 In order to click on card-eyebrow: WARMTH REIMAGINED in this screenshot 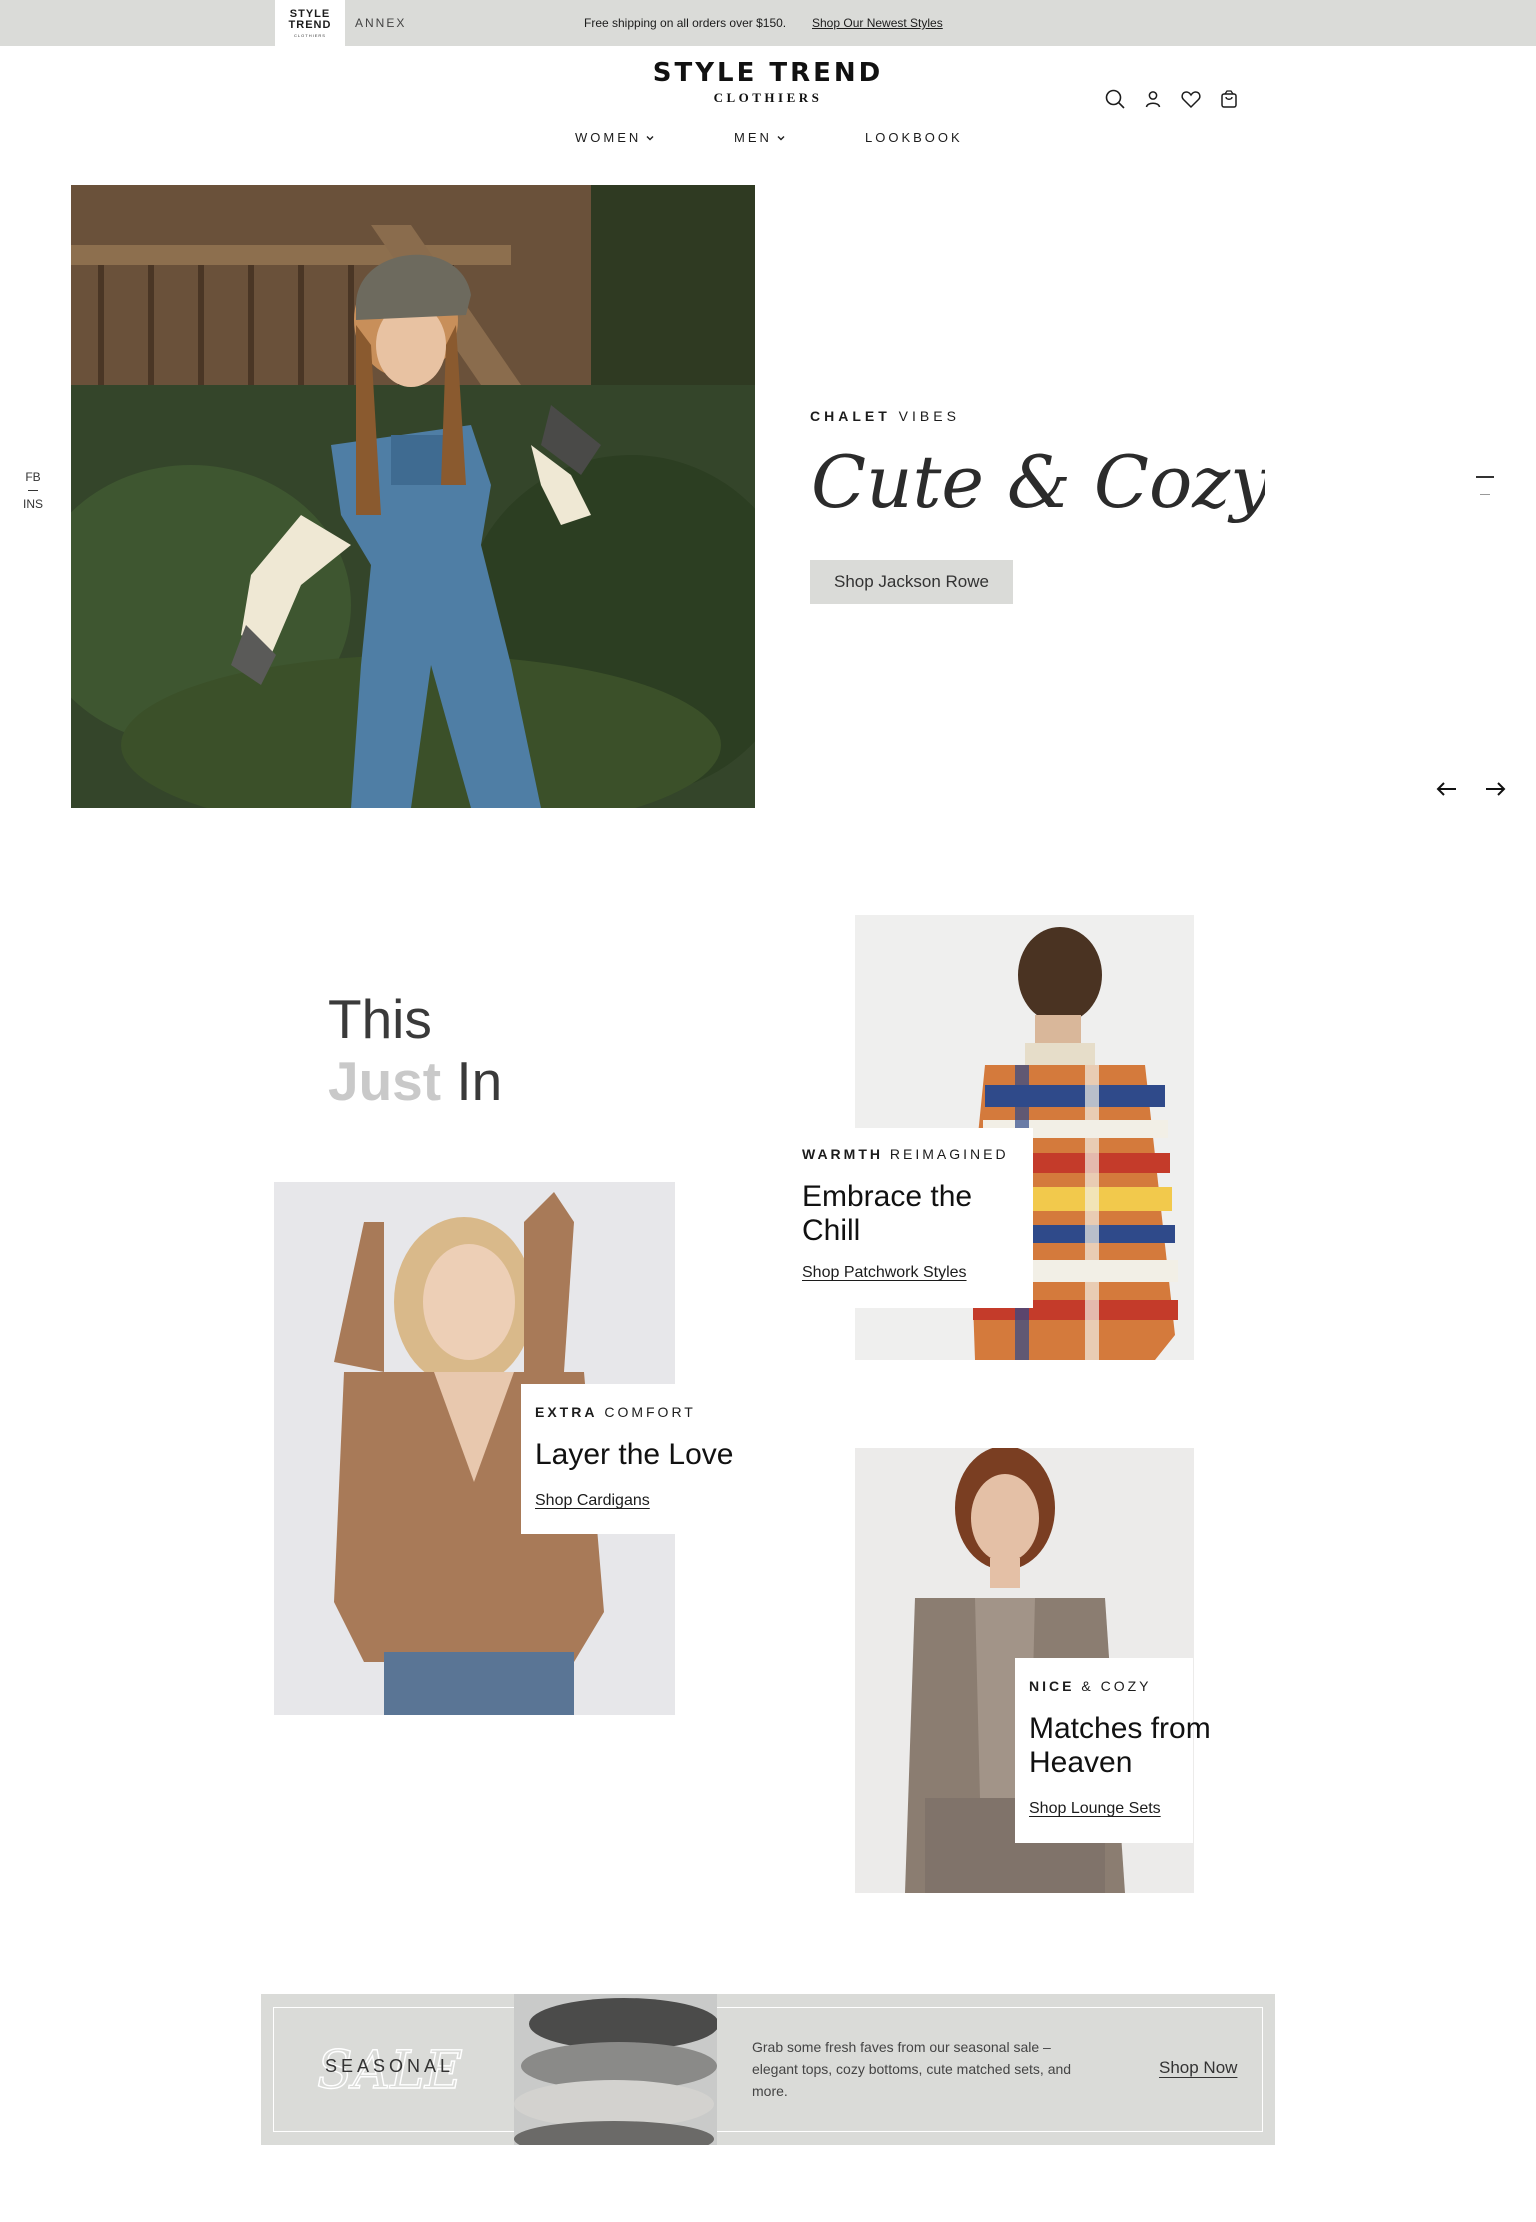, I will do `click(905, 1154)`.